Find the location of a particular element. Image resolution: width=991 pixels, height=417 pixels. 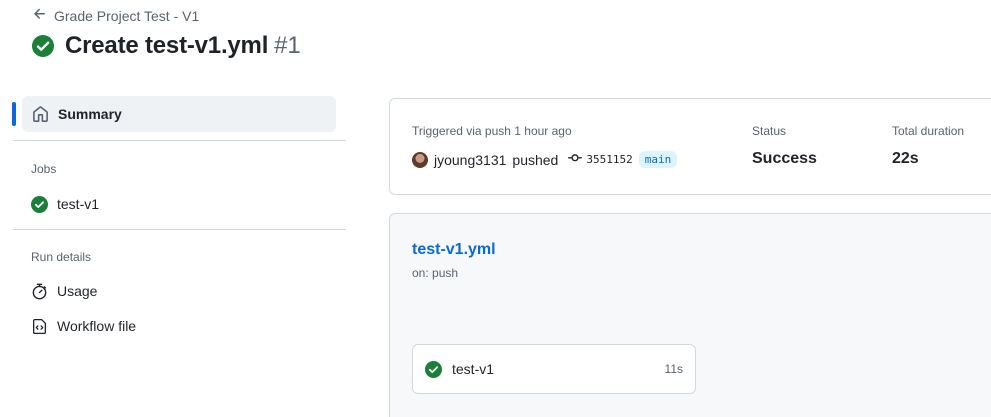

sidebar-item-usage: Usage is located at coordinates (188, 291).